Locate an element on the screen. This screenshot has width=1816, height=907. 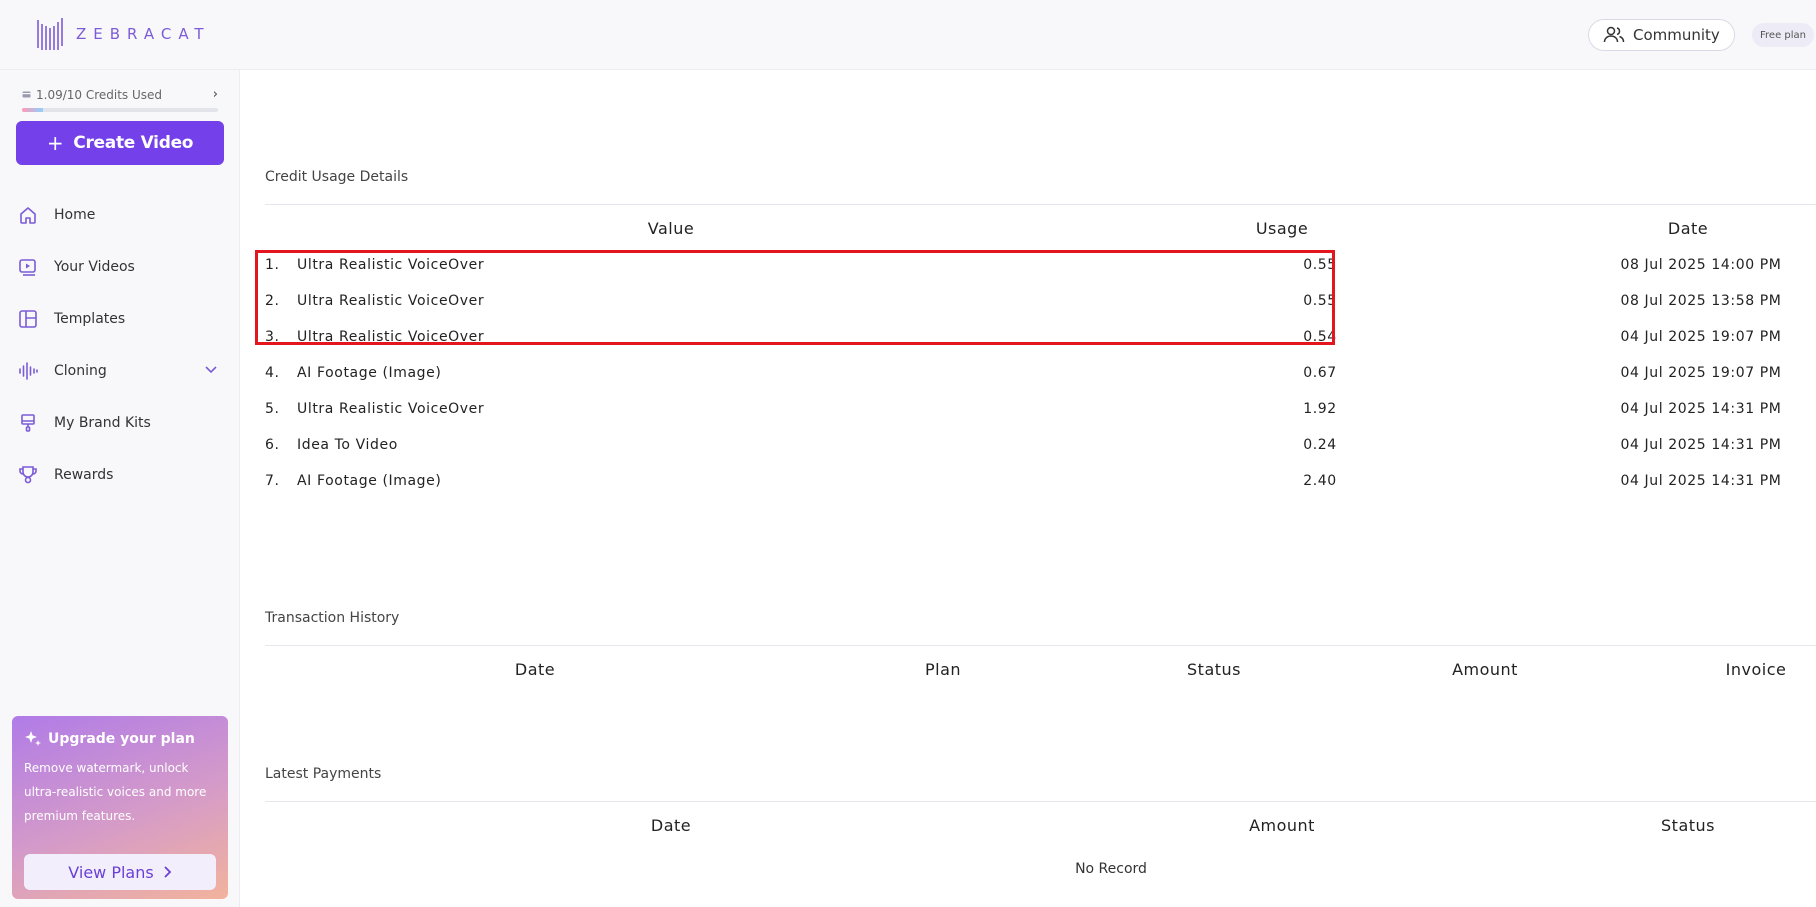
credits-indicator: 1.09/10 Credits Used › is located at coordinates (120, 99).